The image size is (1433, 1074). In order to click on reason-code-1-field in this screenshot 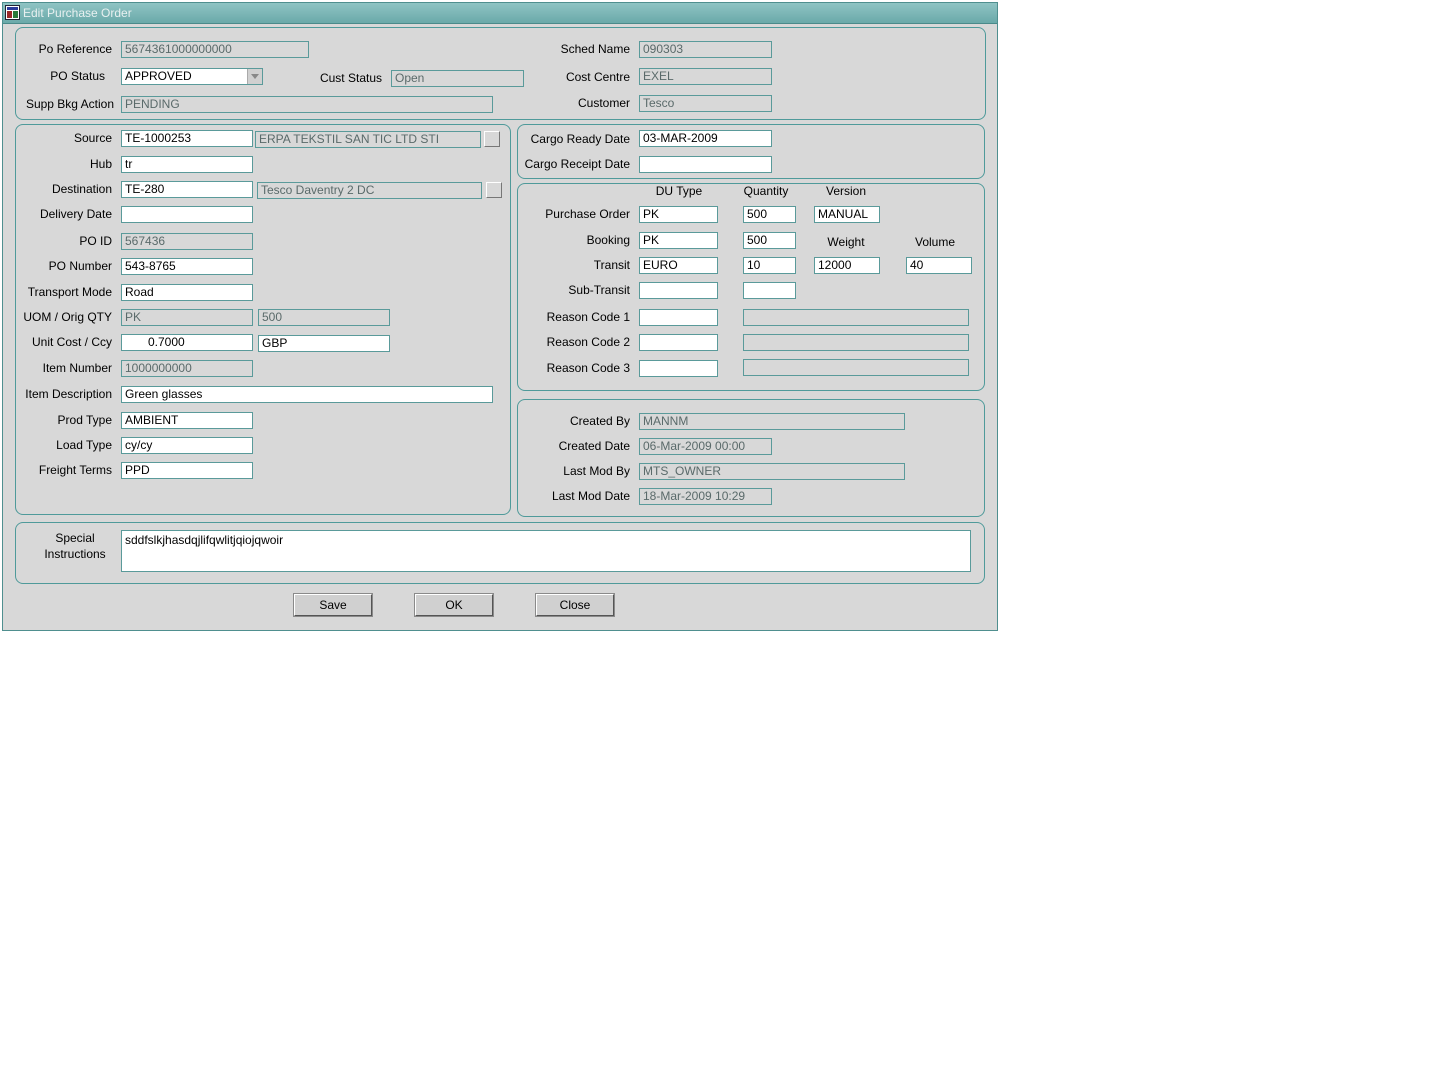, I will do `click(678, 317)`.